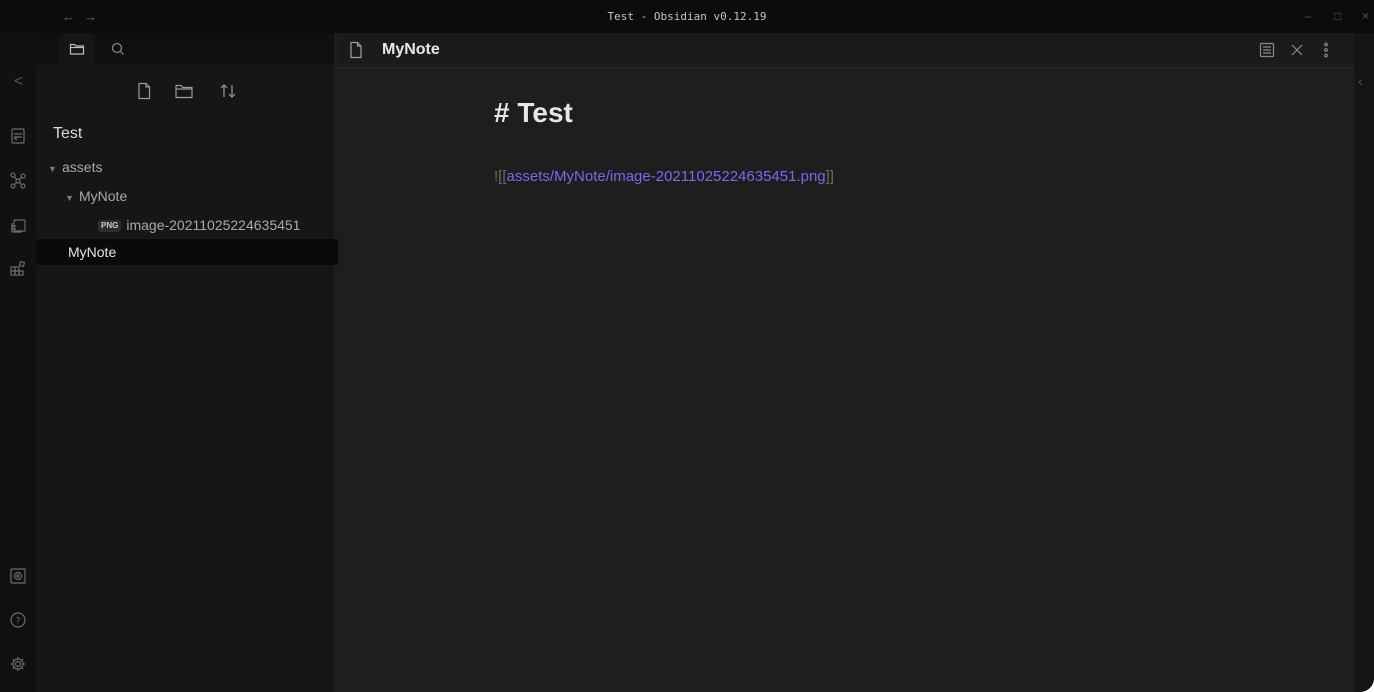 This screenshot has width=1374, height=692. Describe the element at coordinates (92, 252) in the screenshot. I see `file-label: MyNote` at that location.